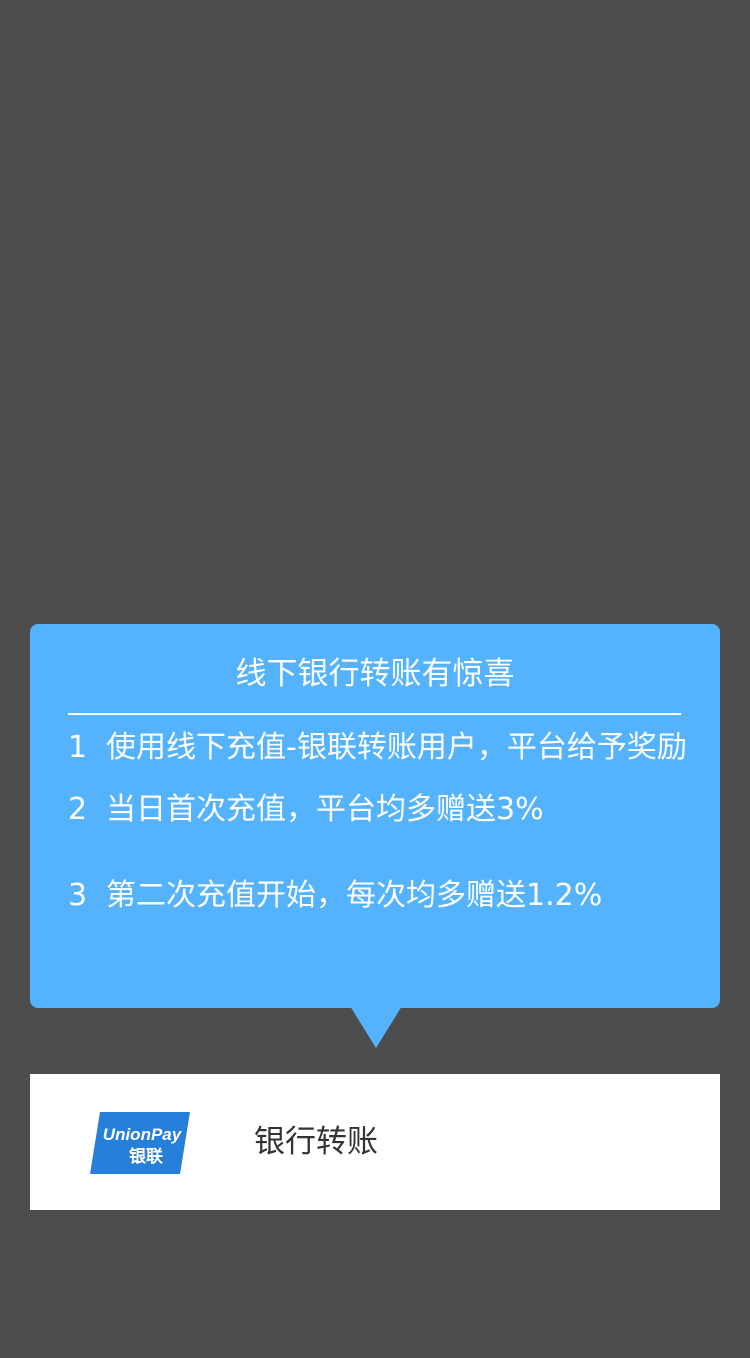 The width and height of the screenshot is (750, 1358). What do you see at coordinates (354, 895) in the screenshot?
I see `promo-item-text: 第二次充值开始，每次均多赠送1.2%` at bounding box center [354, 895].